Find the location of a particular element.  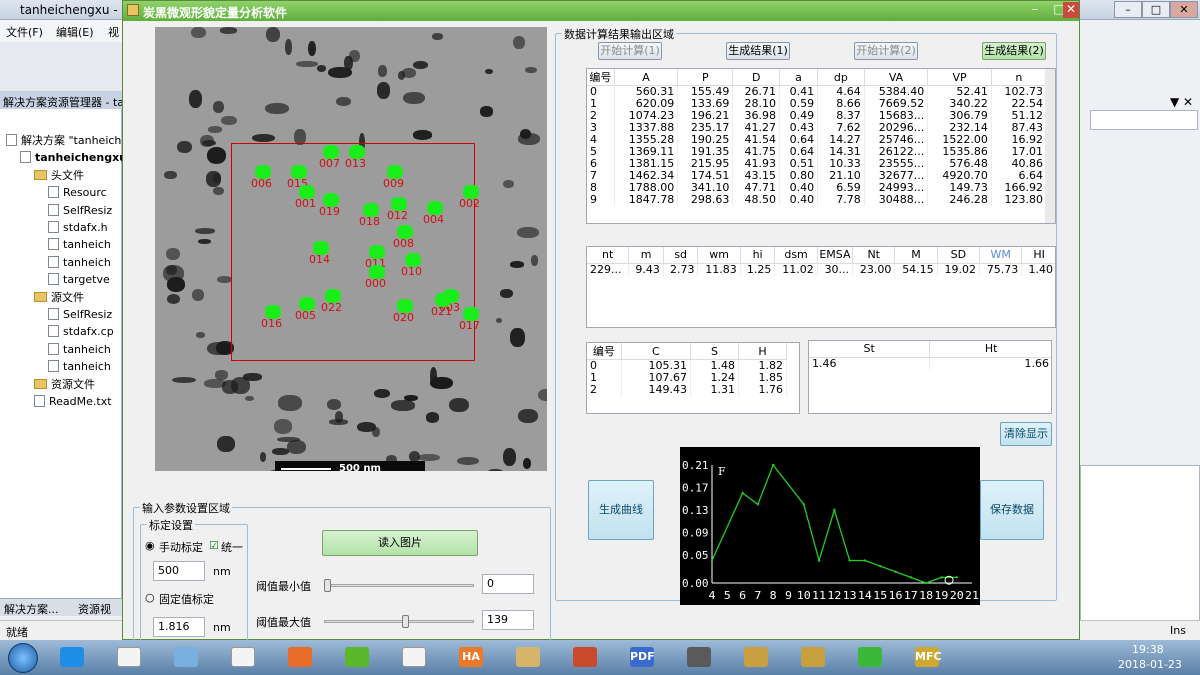

tree-item: tanheichengxu is located at coordinates (73, 157).